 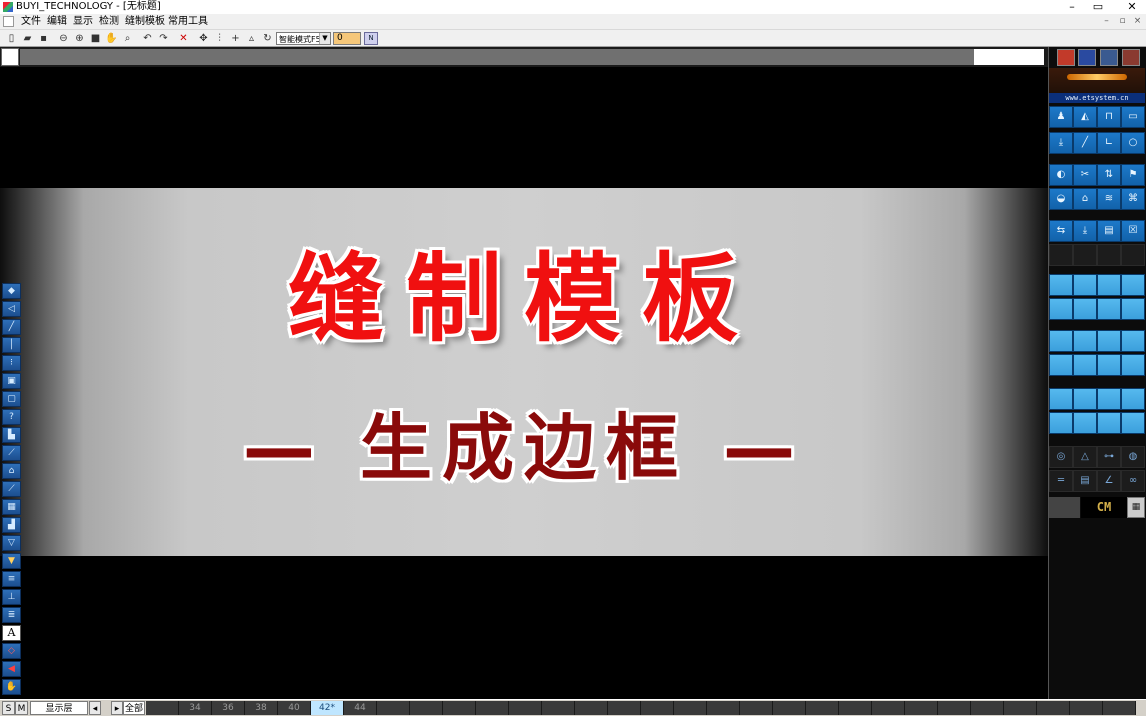 What do you see at coordinates (1061, 457) in the screenshot?
I see `roll-tool-icon: ◎` at bounding box center [1061, 457].